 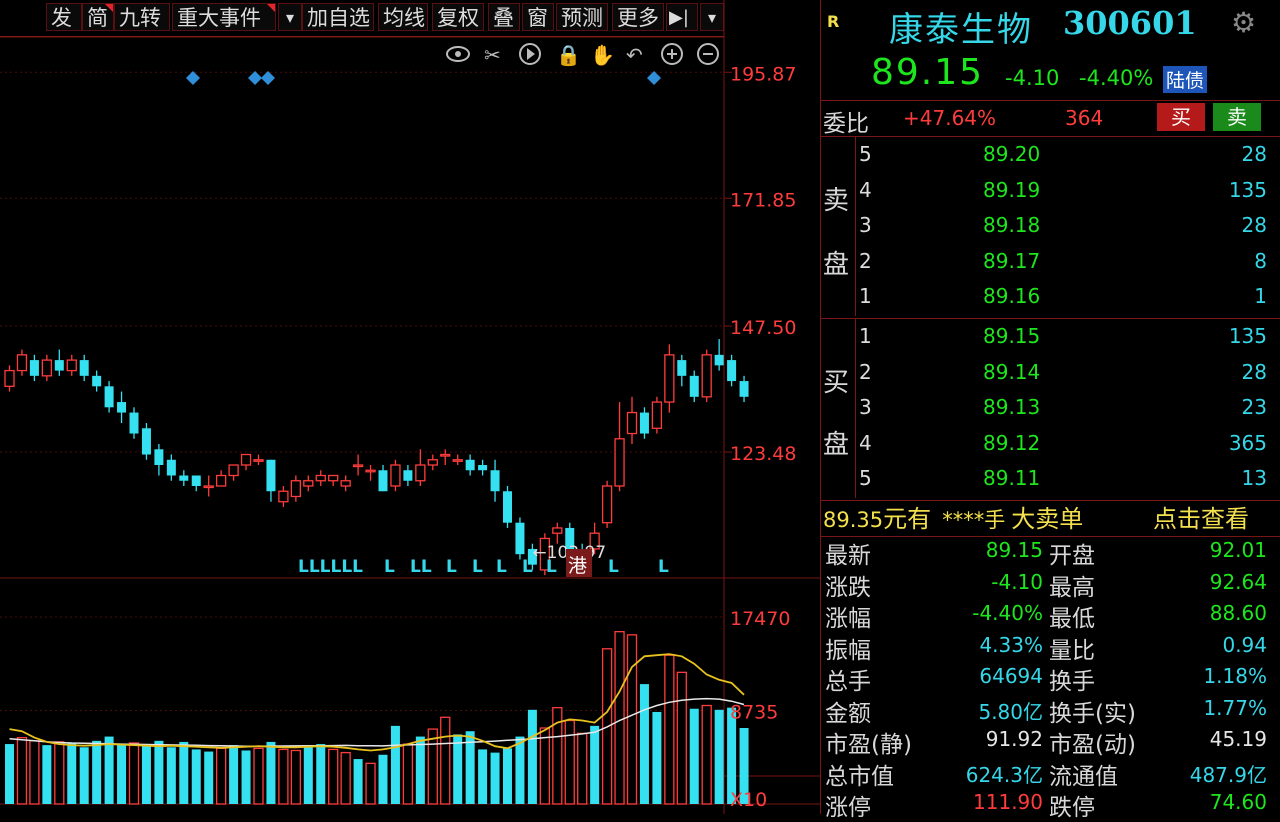 What do you see at coordinates (577, 566) in the screenshot?
I see `hk-badge: 港` at bounding box center [577, 566].